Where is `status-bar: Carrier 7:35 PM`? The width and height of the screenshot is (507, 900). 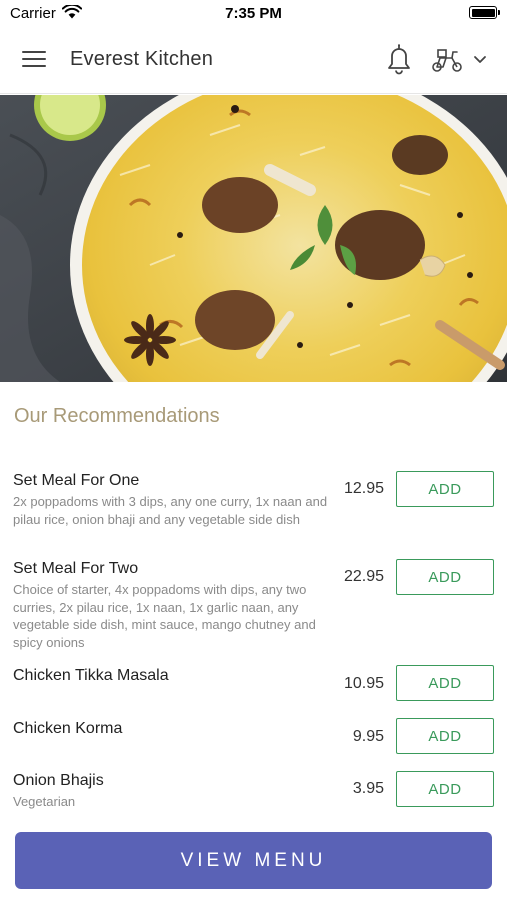 status-bar: Carrier 7:35 PM is located at coordinates (253, 13).